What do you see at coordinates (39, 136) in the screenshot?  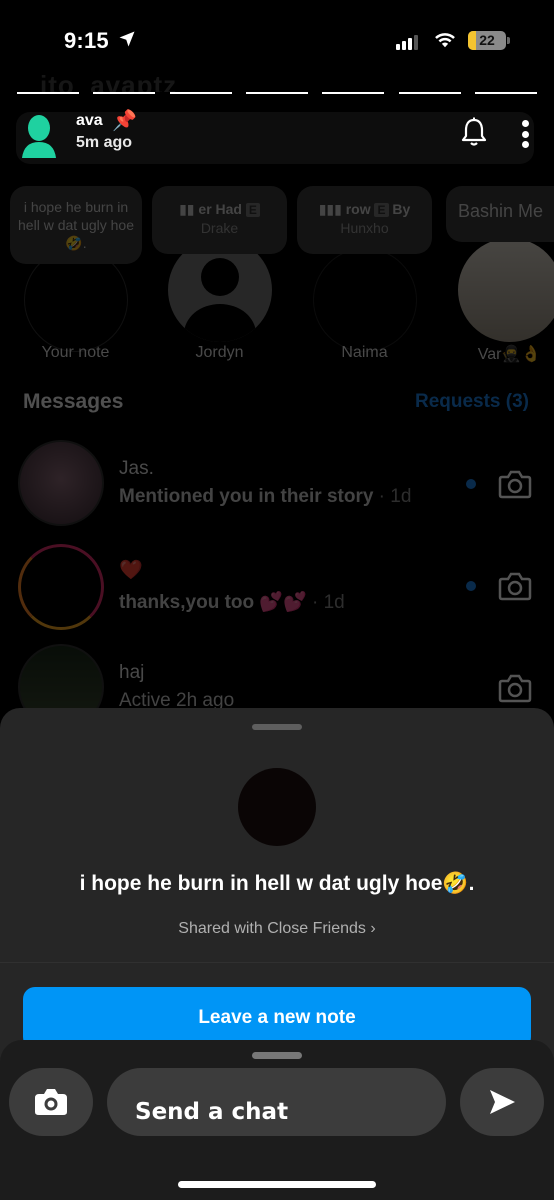 I see `ghost-avatar-icon` at bounding box center [39, 136].